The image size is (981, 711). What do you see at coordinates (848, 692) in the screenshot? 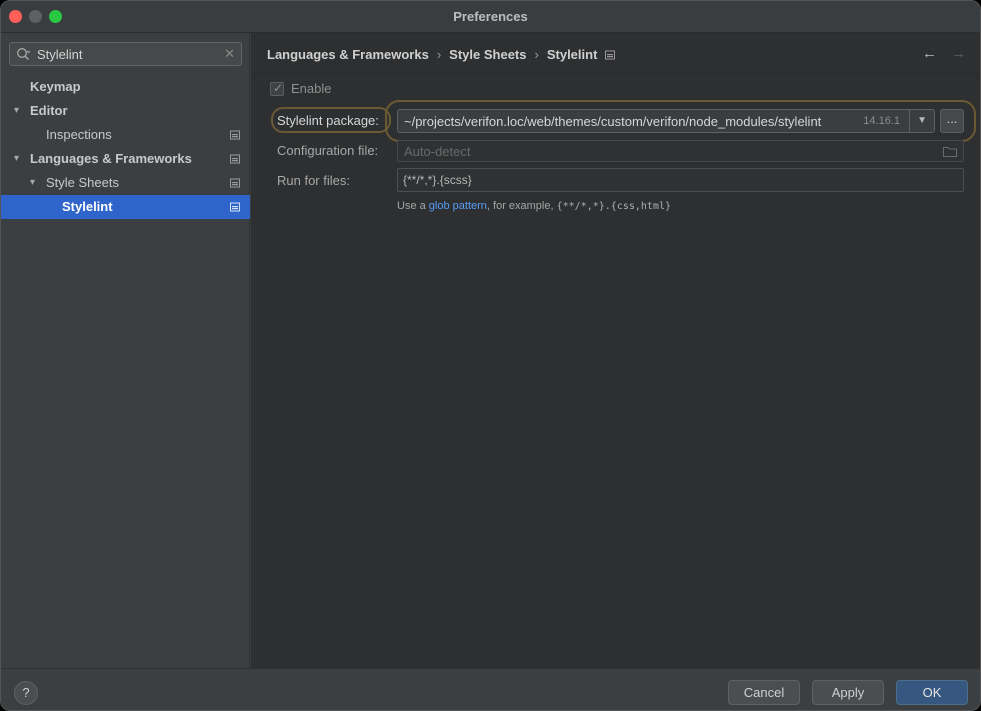
I see `apply-button: Apply` at bounding box center [848, 692].